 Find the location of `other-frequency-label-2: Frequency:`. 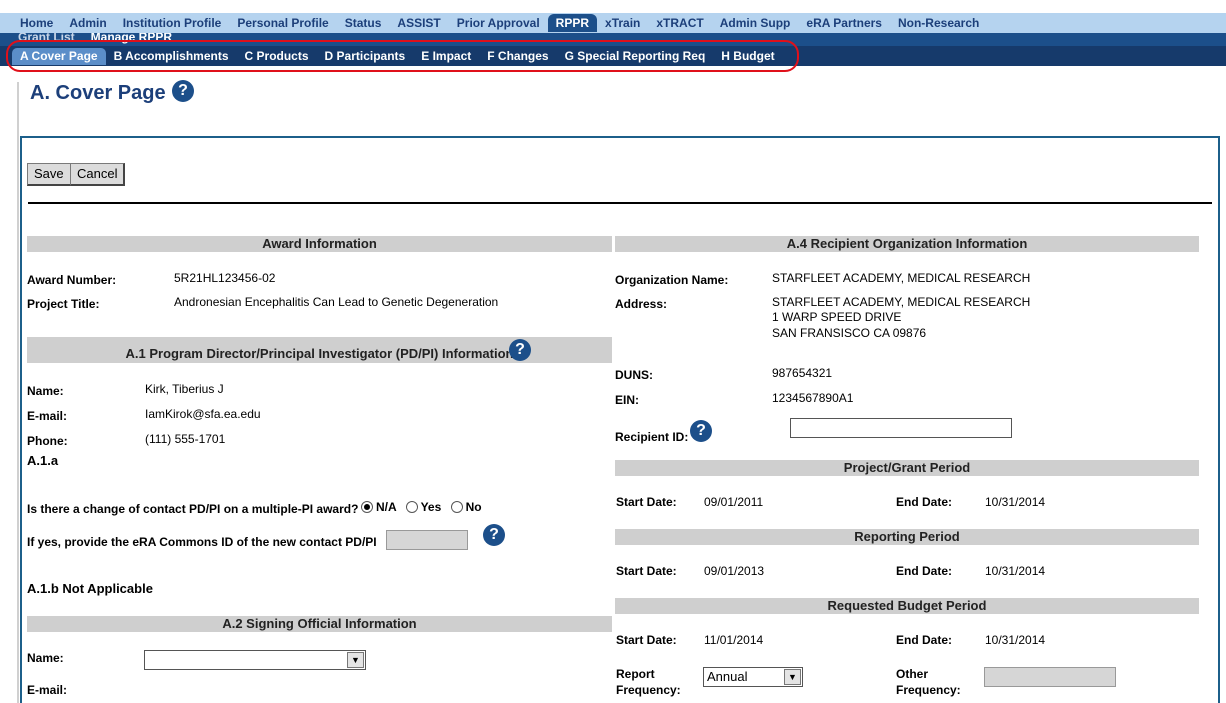

other-frequency-label-2: Frequency: is located at coordinates (928, 690).